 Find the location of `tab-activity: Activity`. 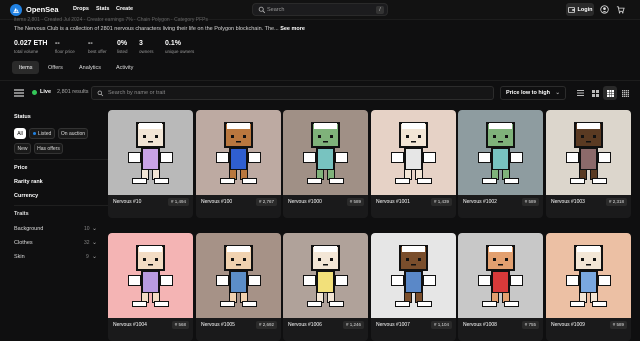

tab-activity: Activity is located at coordinates (124, 67).